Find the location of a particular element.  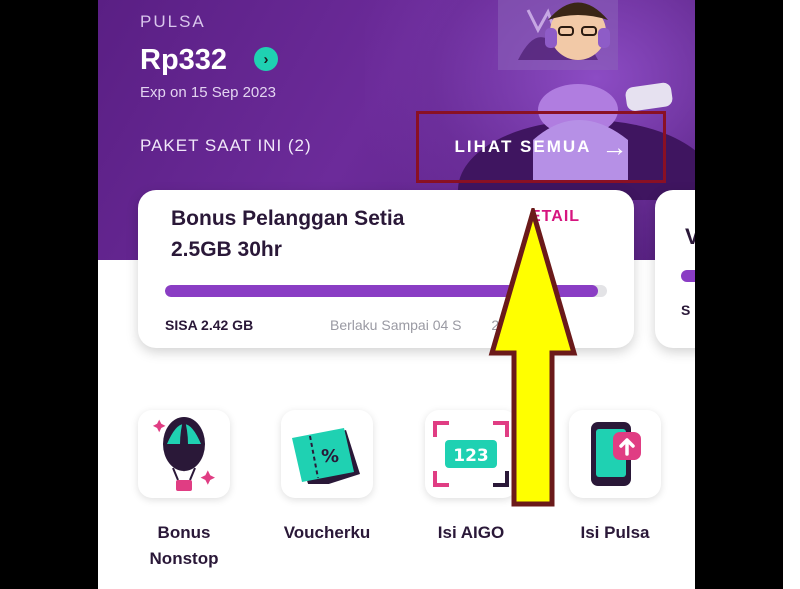

menu-voucherku: % Voucherku is located at coordinates (327, 478).